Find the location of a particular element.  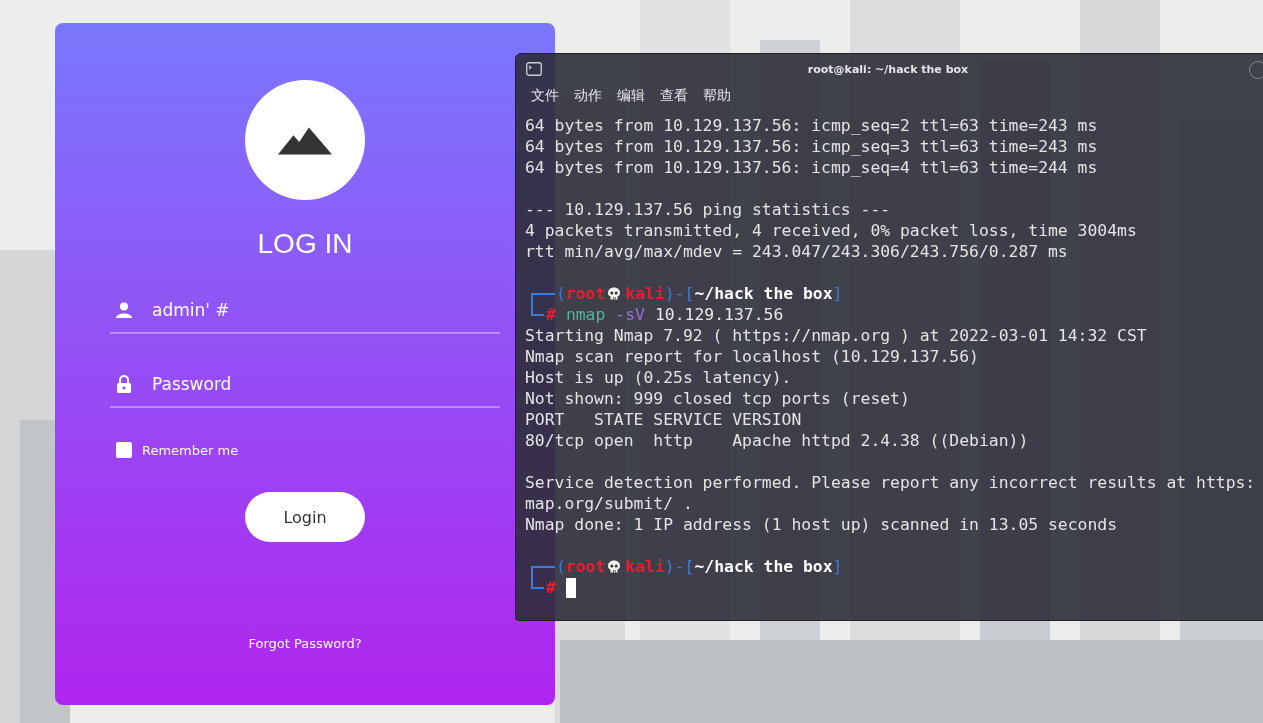

login-button: Login is located at coordinates (305, 517).